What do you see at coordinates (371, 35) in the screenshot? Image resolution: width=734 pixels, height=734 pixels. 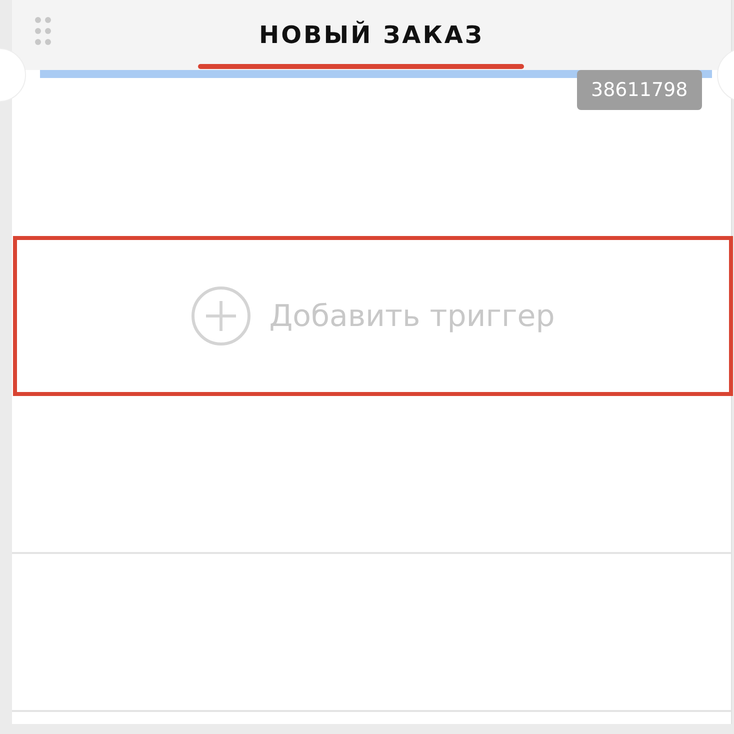 I see `column-title: НОВЫЙ ЗАКАЗ` at bounding box center [371, 35].